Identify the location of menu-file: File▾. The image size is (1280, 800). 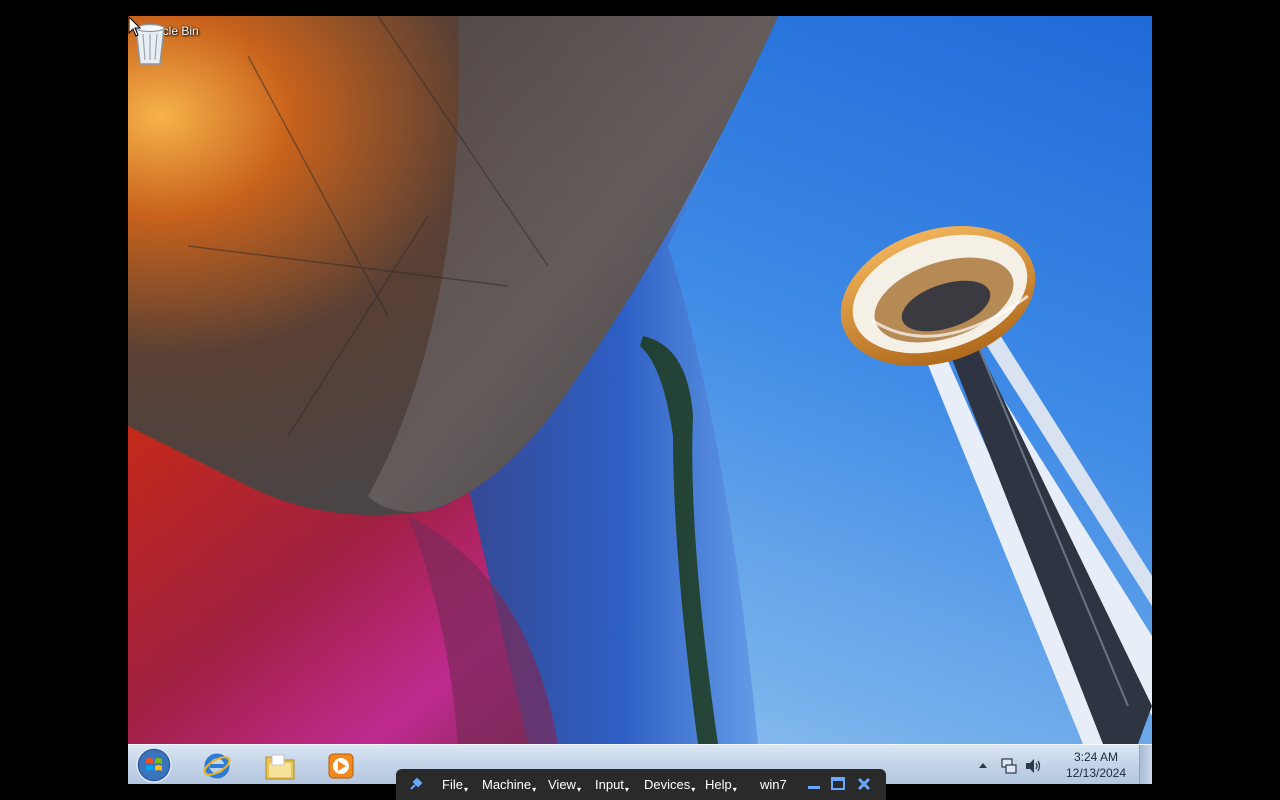
(455, 785).